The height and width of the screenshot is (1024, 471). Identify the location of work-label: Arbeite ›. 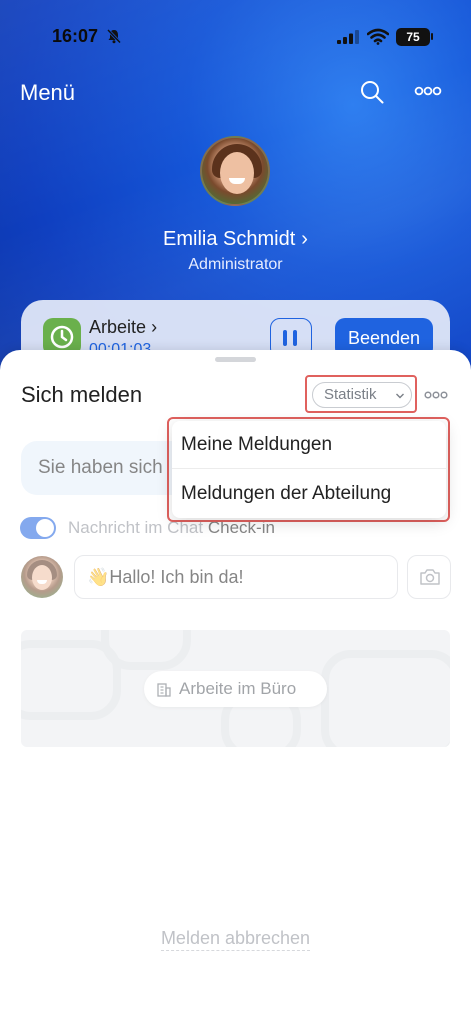
(123, 327).